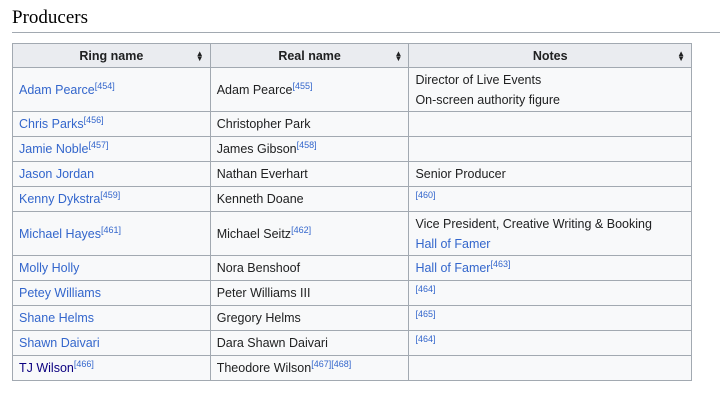  Describe the element at coordinates (57, 90) in the screenshot. I see `ring-name-link: Adam Pearce` at that location.